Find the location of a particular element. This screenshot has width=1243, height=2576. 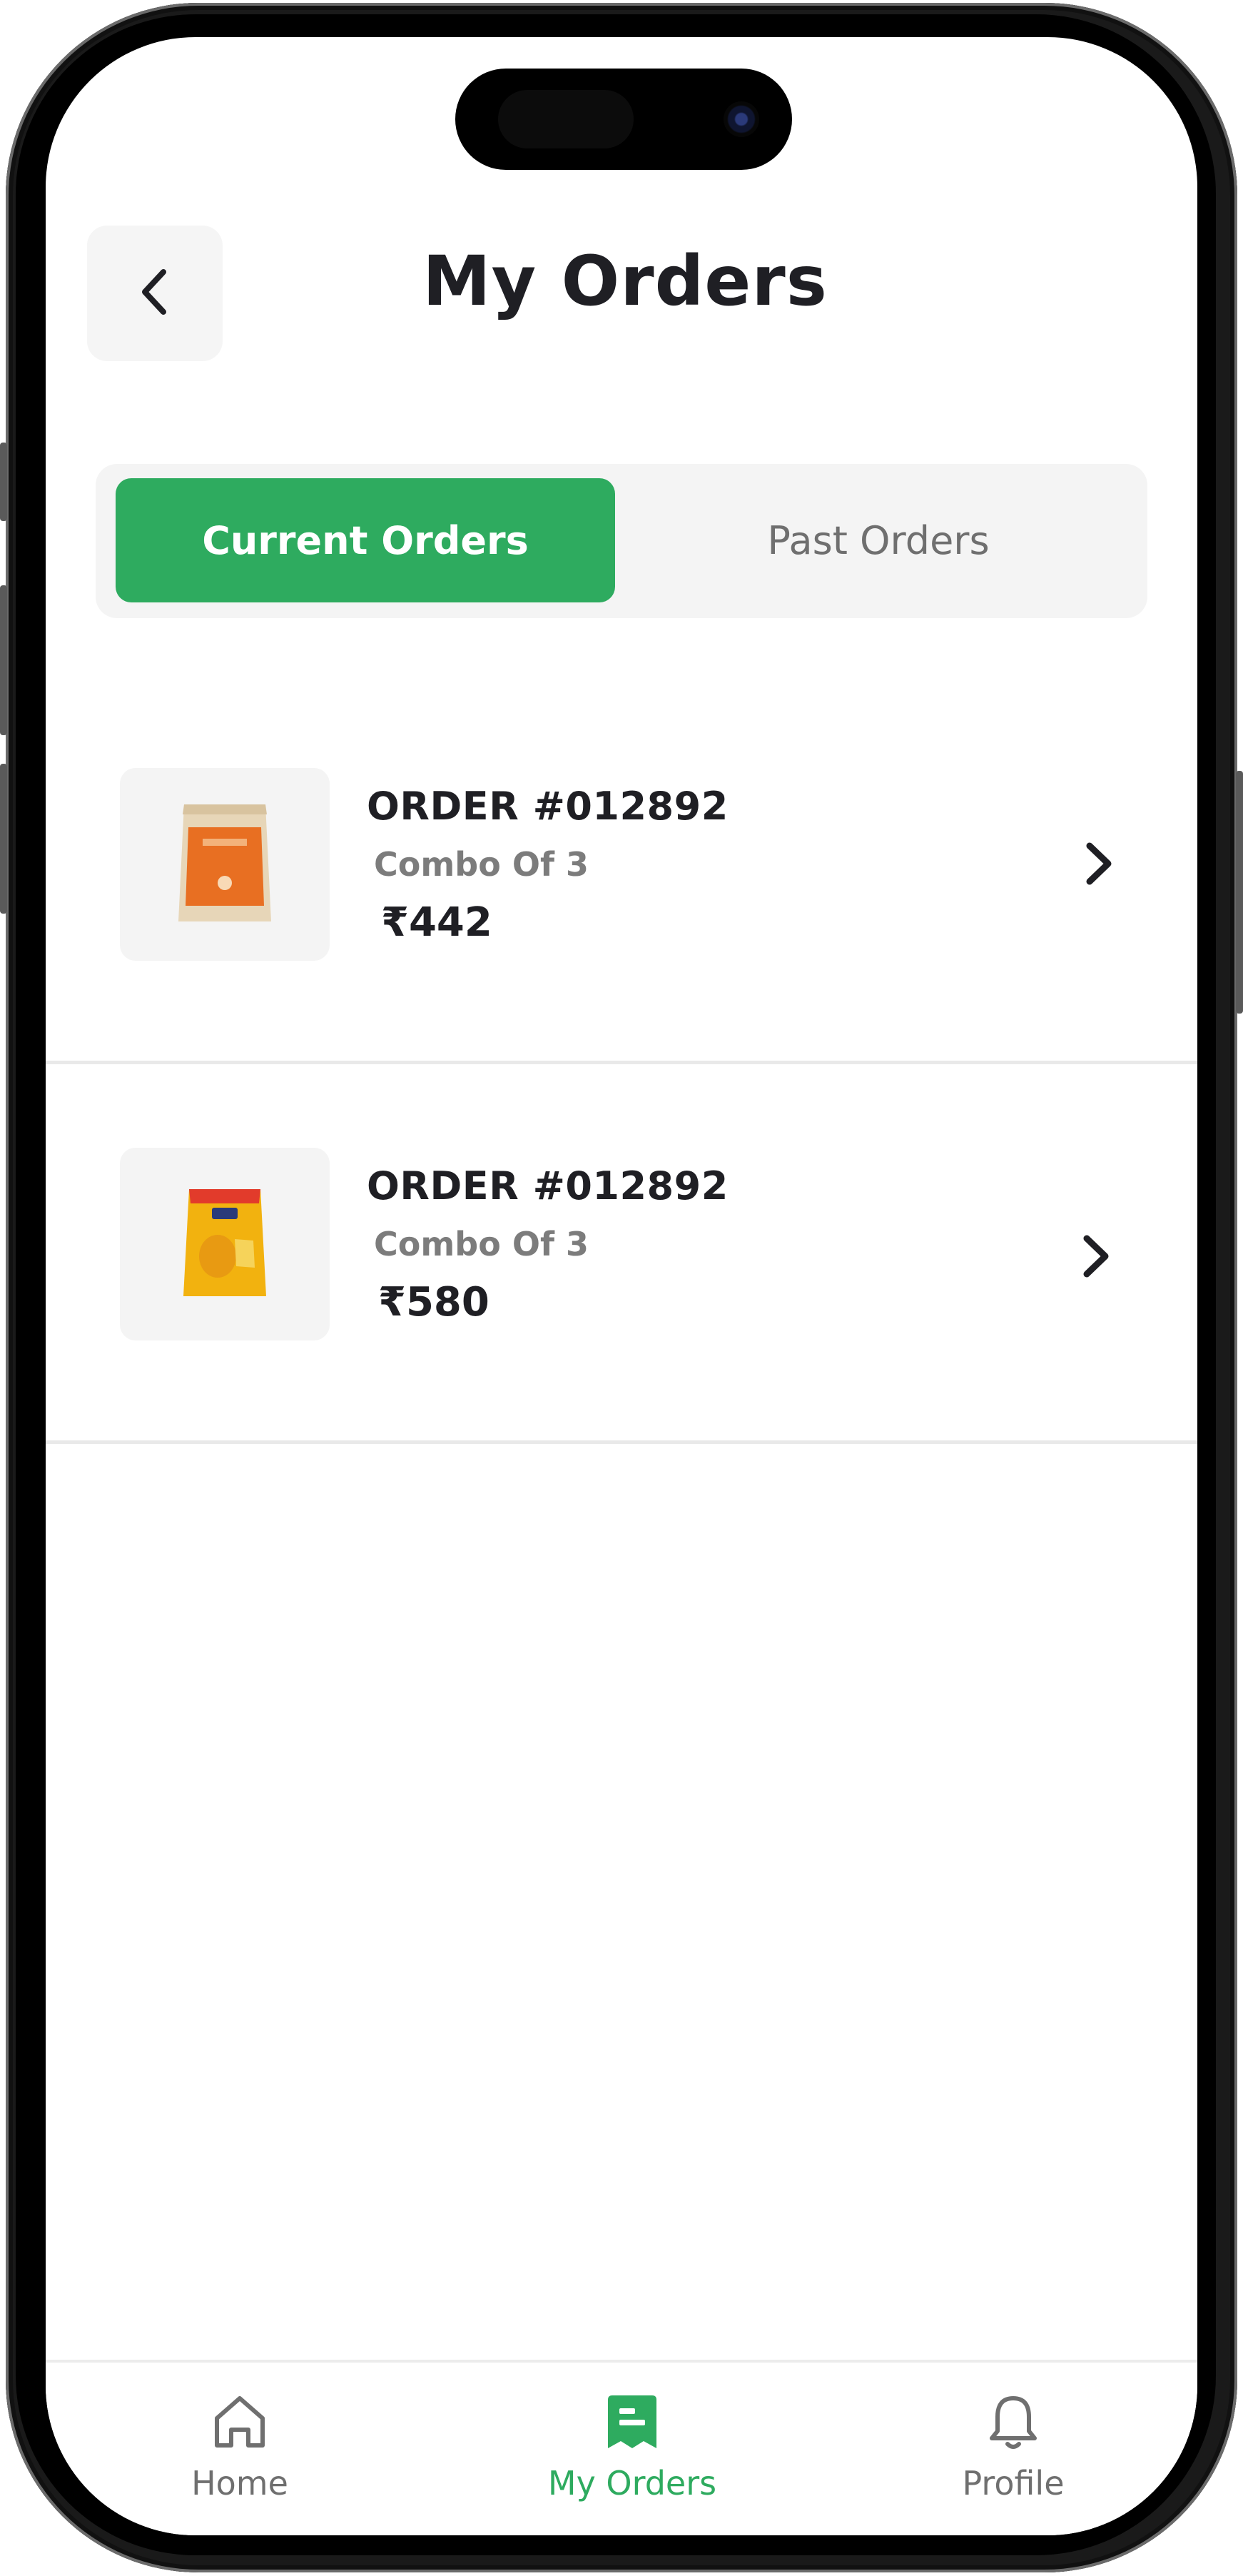

order-list-item: ORDER #012892 Combo Of 3 ₹442 is located at coordinates (621, 882).